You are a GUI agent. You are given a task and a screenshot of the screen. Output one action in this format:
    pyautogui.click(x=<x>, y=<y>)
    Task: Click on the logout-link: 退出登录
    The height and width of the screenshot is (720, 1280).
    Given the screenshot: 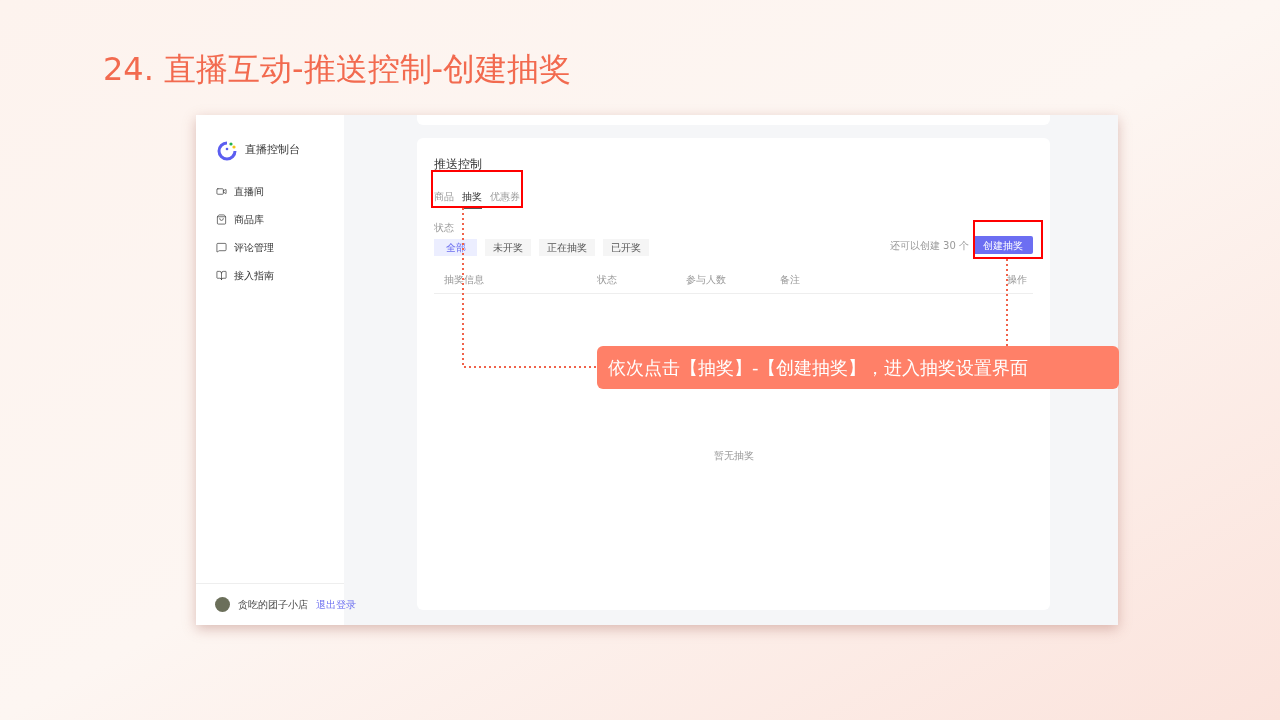 What is the action you would take?
    pyautogui.click(x=336, y=604)
    